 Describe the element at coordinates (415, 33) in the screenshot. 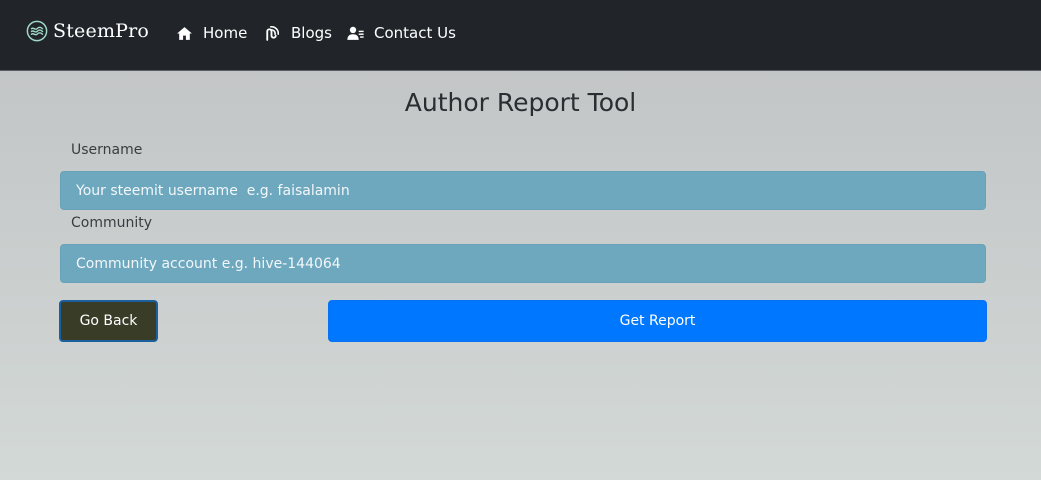

I see `nav-item-contact-label: Contact Us` at that location.